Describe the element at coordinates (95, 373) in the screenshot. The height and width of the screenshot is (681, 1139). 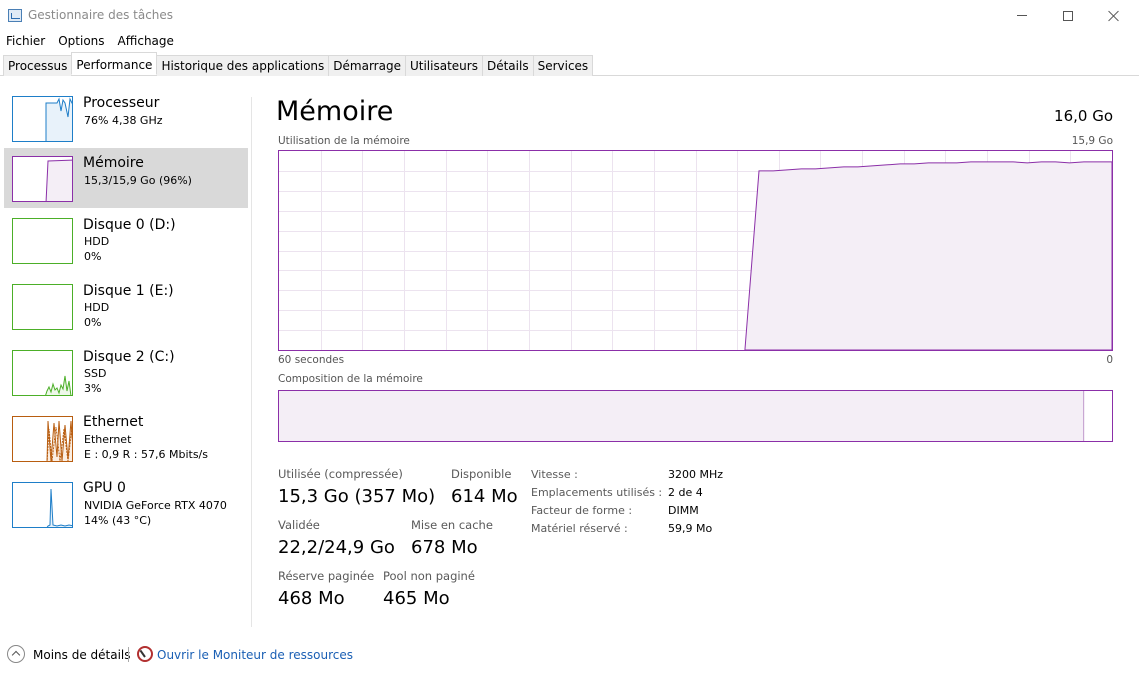
I see `sidebar-item-detail: SSD` at that location.